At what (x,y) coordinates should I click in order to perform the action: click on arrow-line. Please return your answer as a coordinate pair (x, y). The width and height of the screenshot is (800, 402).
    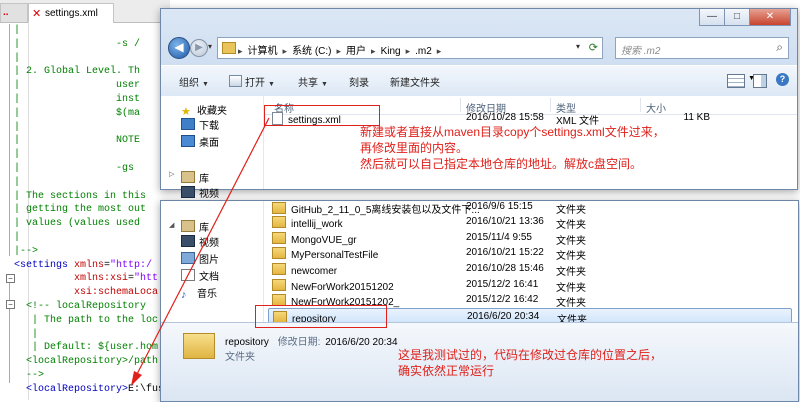
    Looking at the image, I should click on (202, 247).